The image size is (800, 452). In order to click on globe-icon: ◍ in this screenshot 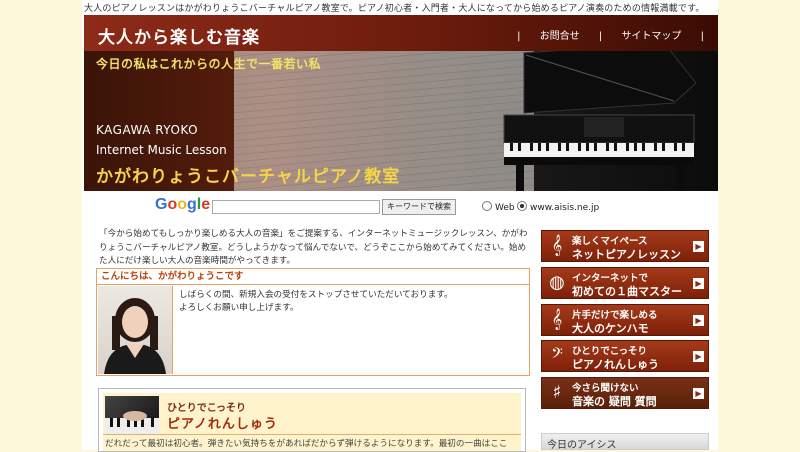, I will do `click(557, 282)`.